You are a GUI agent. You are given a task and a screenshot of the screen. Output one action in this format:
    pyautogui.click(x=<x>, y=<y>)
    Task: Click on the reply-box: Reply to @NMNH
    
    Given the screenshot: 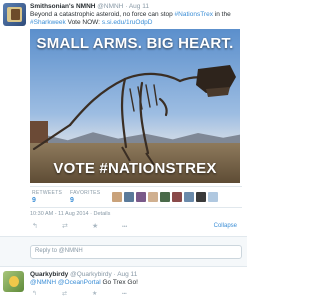 What is the action you would take?
    pyautogui.click(x=123, y=251)
    